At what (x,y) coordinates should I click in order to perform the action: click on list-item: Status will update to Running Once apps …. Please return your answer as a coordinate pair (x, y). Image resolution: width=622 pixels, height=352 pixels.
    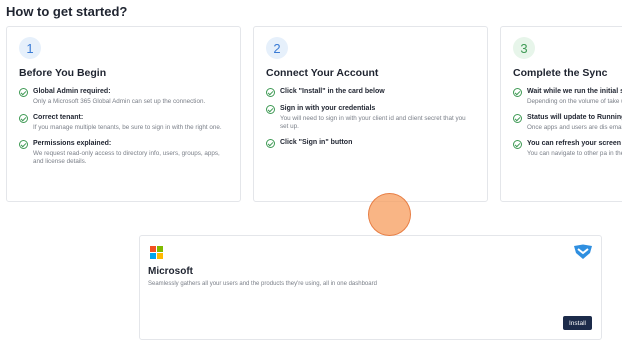
    Looking at the image, I should click on (567, 122).